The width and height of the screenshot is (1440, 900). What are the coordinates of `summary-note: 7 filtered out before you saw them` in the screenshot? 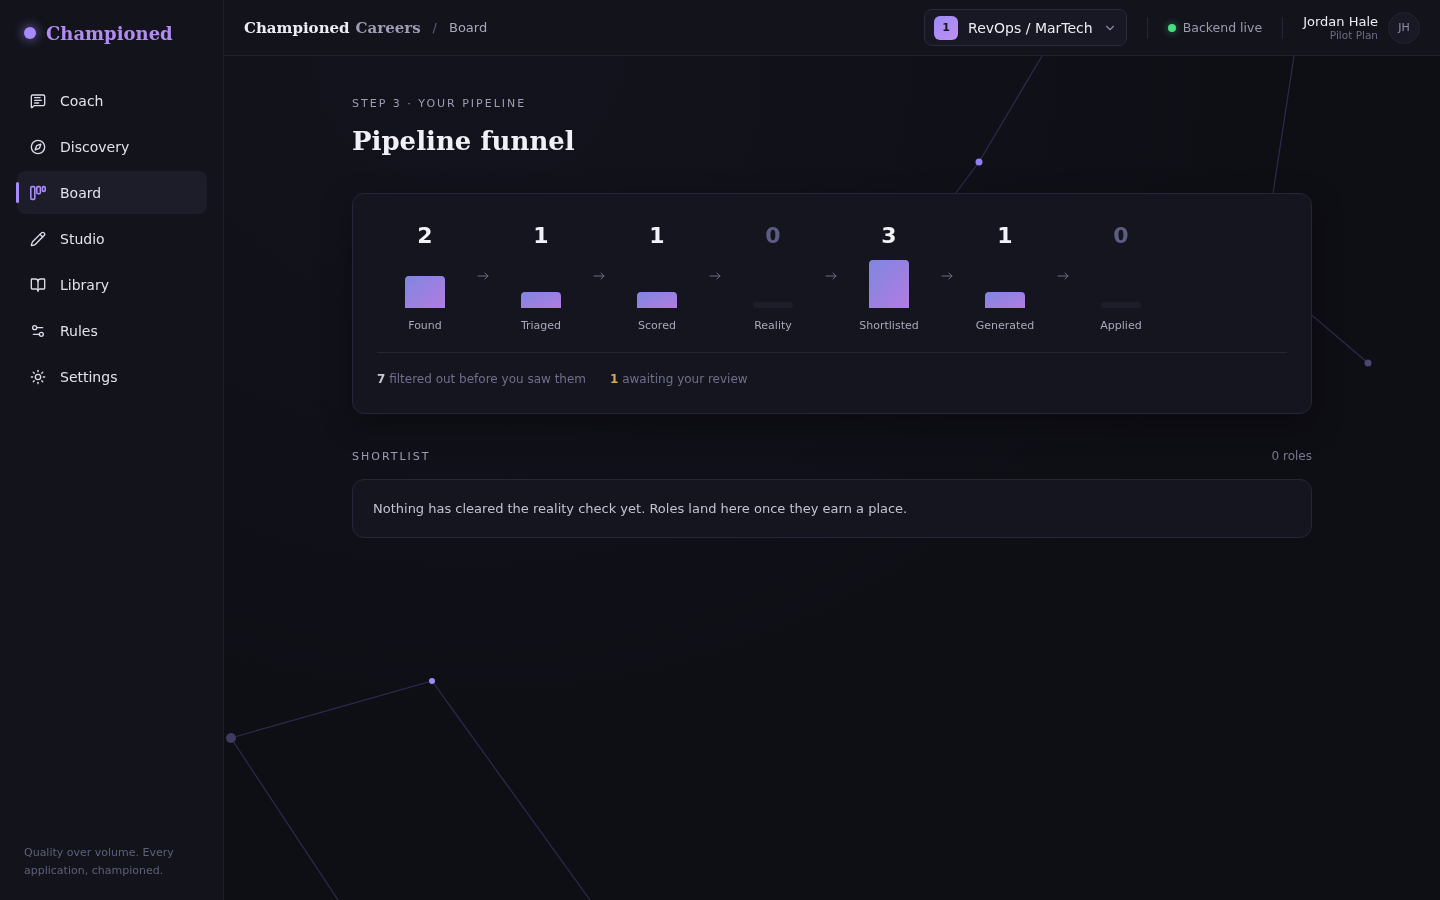 It's located at (482, 379).